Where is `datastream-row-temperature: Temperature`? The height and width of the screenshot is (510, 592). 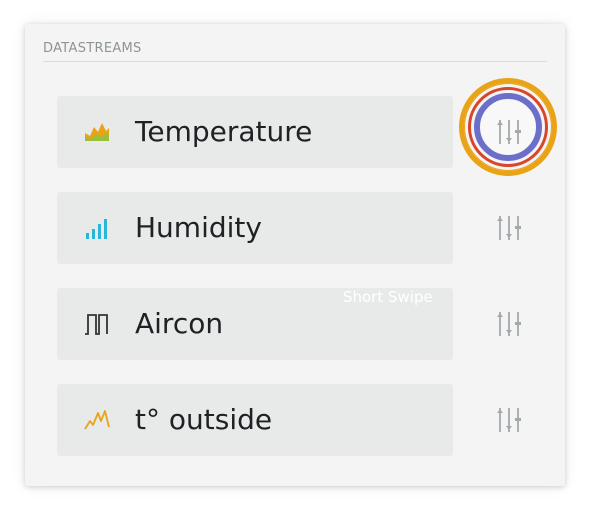
datastream-row-temperature: Temperature is located at coordinates (255, 132).